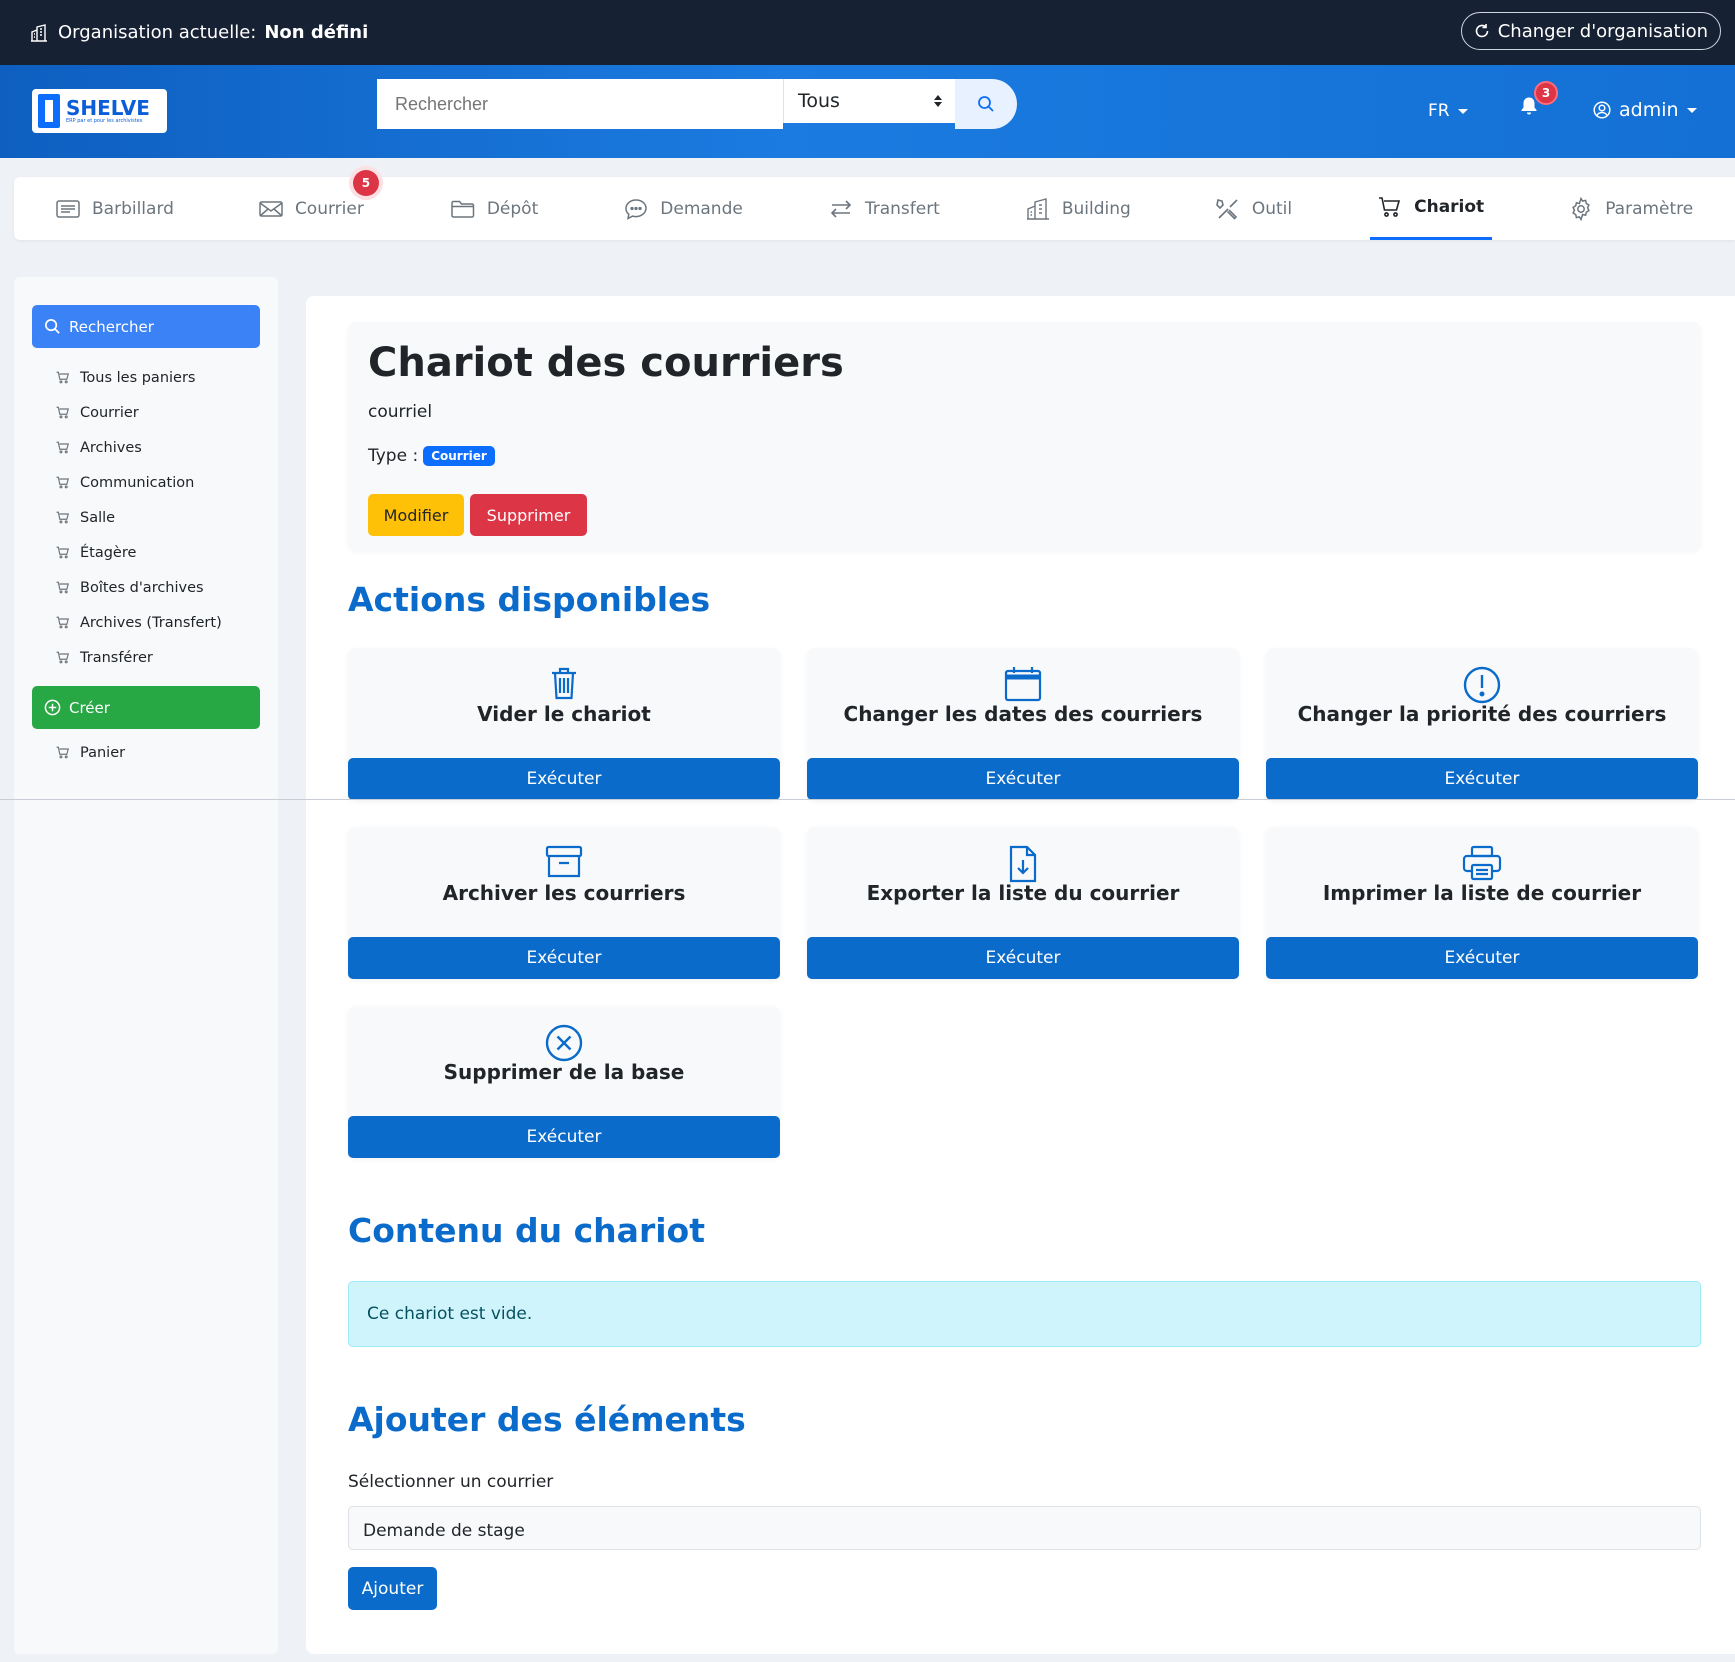 The width and height of the screenshot is (1735, 1662). I want to click on sidebar-item-transferer: Transférer, so click(139, 657).